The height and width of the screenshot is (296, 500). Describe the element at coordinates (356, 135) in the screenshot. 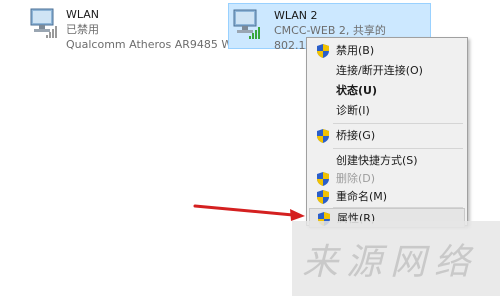

I see `menu-item-label: 桥接(G)` at that location.